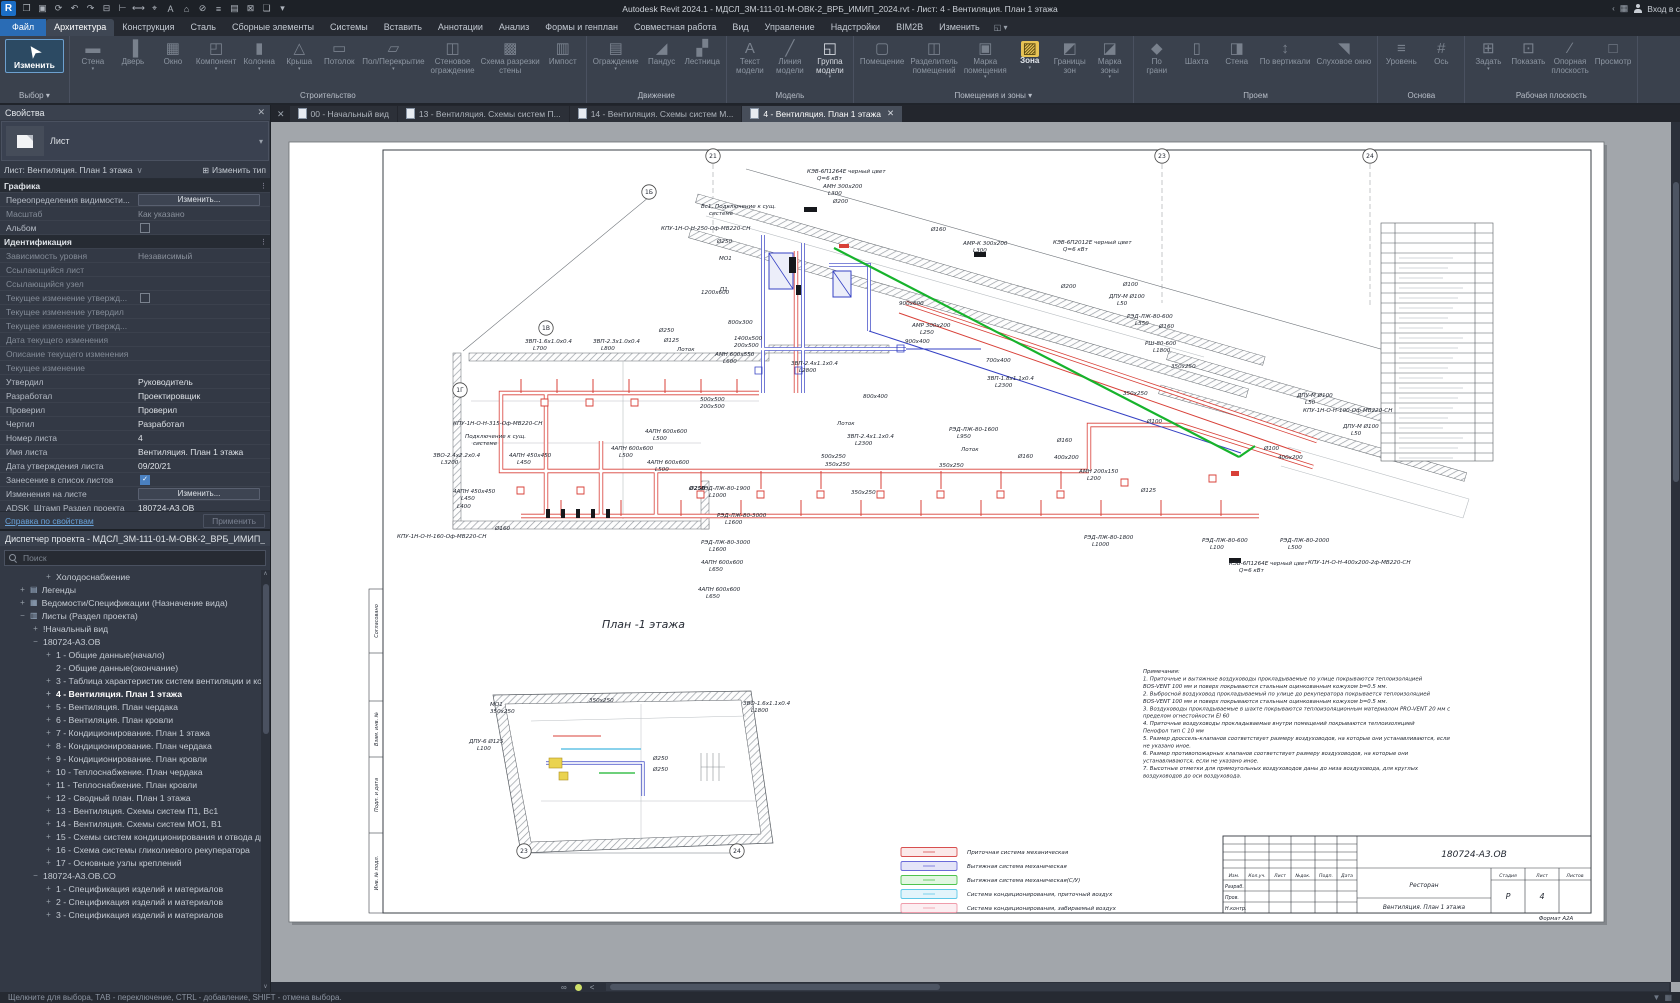  Describe the element at coordinates (204, 452) in the screenshot. I see `property-value: Вентиляция. План 1 этажа` at that location.